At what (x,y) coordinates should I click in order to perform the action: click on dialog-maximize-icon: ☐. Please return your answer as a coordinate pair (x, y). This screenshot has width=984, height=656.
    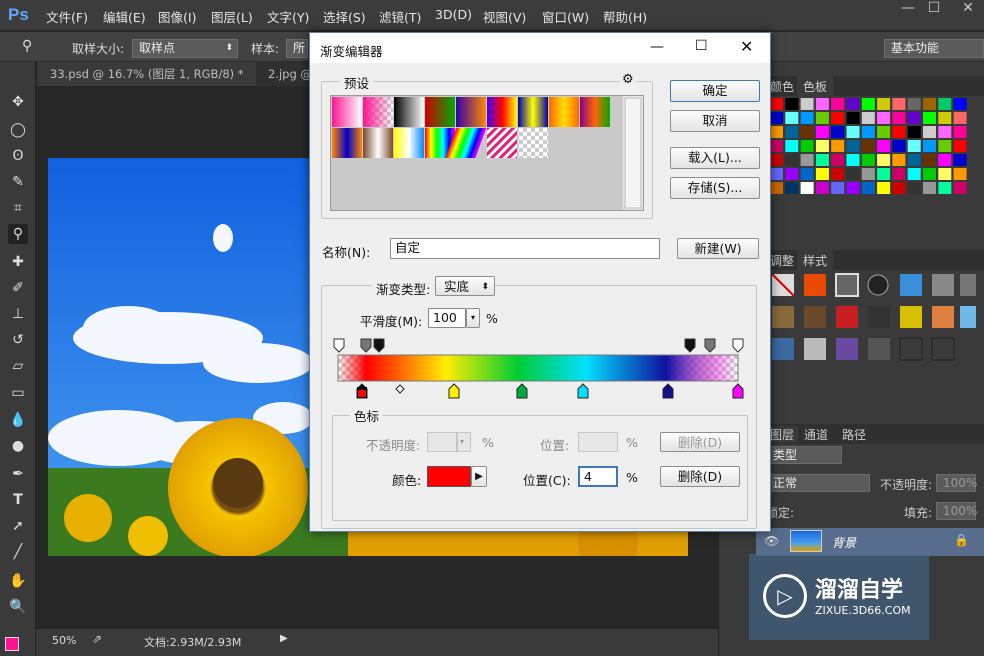
    Looking at the image, I should click on (701, 46).